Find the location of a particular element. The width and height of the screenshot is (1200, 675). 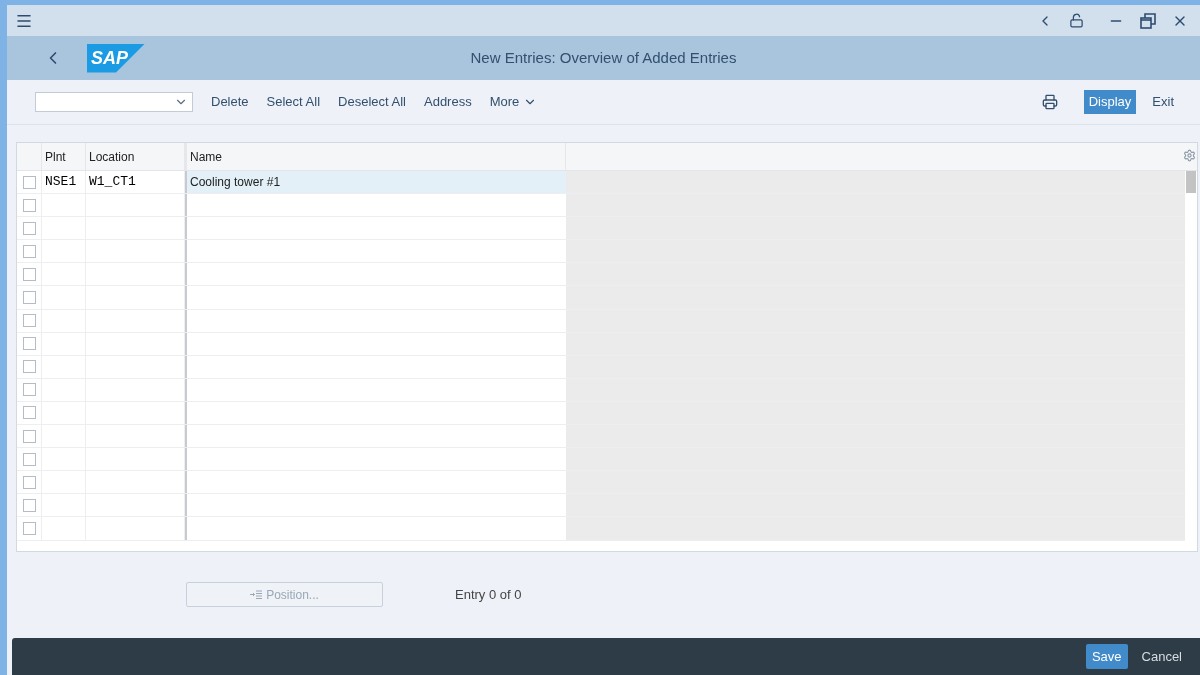

list-arrow-icon is located at coordinates (256, 595).